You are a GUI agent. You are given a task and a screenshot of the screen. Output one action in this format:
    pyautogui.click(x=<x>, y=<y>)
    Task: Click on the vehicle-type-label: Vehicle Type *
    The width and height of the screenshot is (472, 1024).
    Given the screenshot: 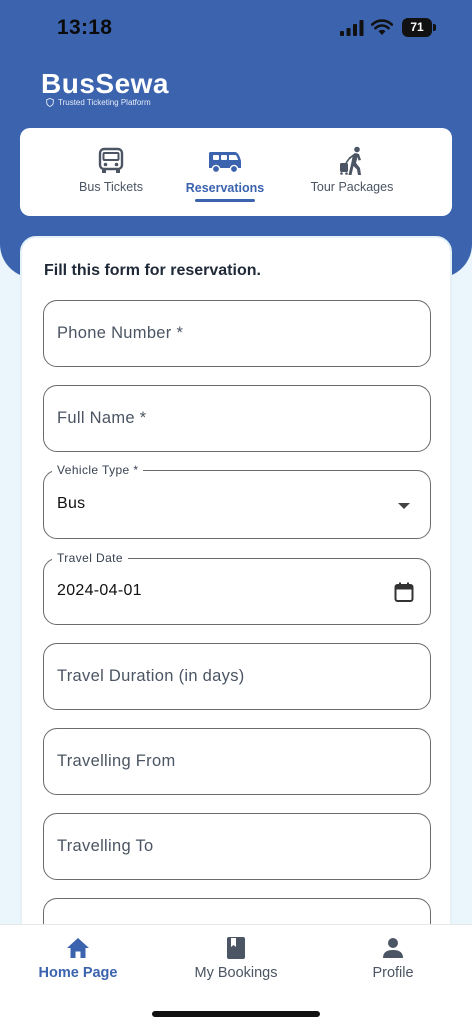 What is the action you would take?
    pyautogui.click(x=98, y=470)
    